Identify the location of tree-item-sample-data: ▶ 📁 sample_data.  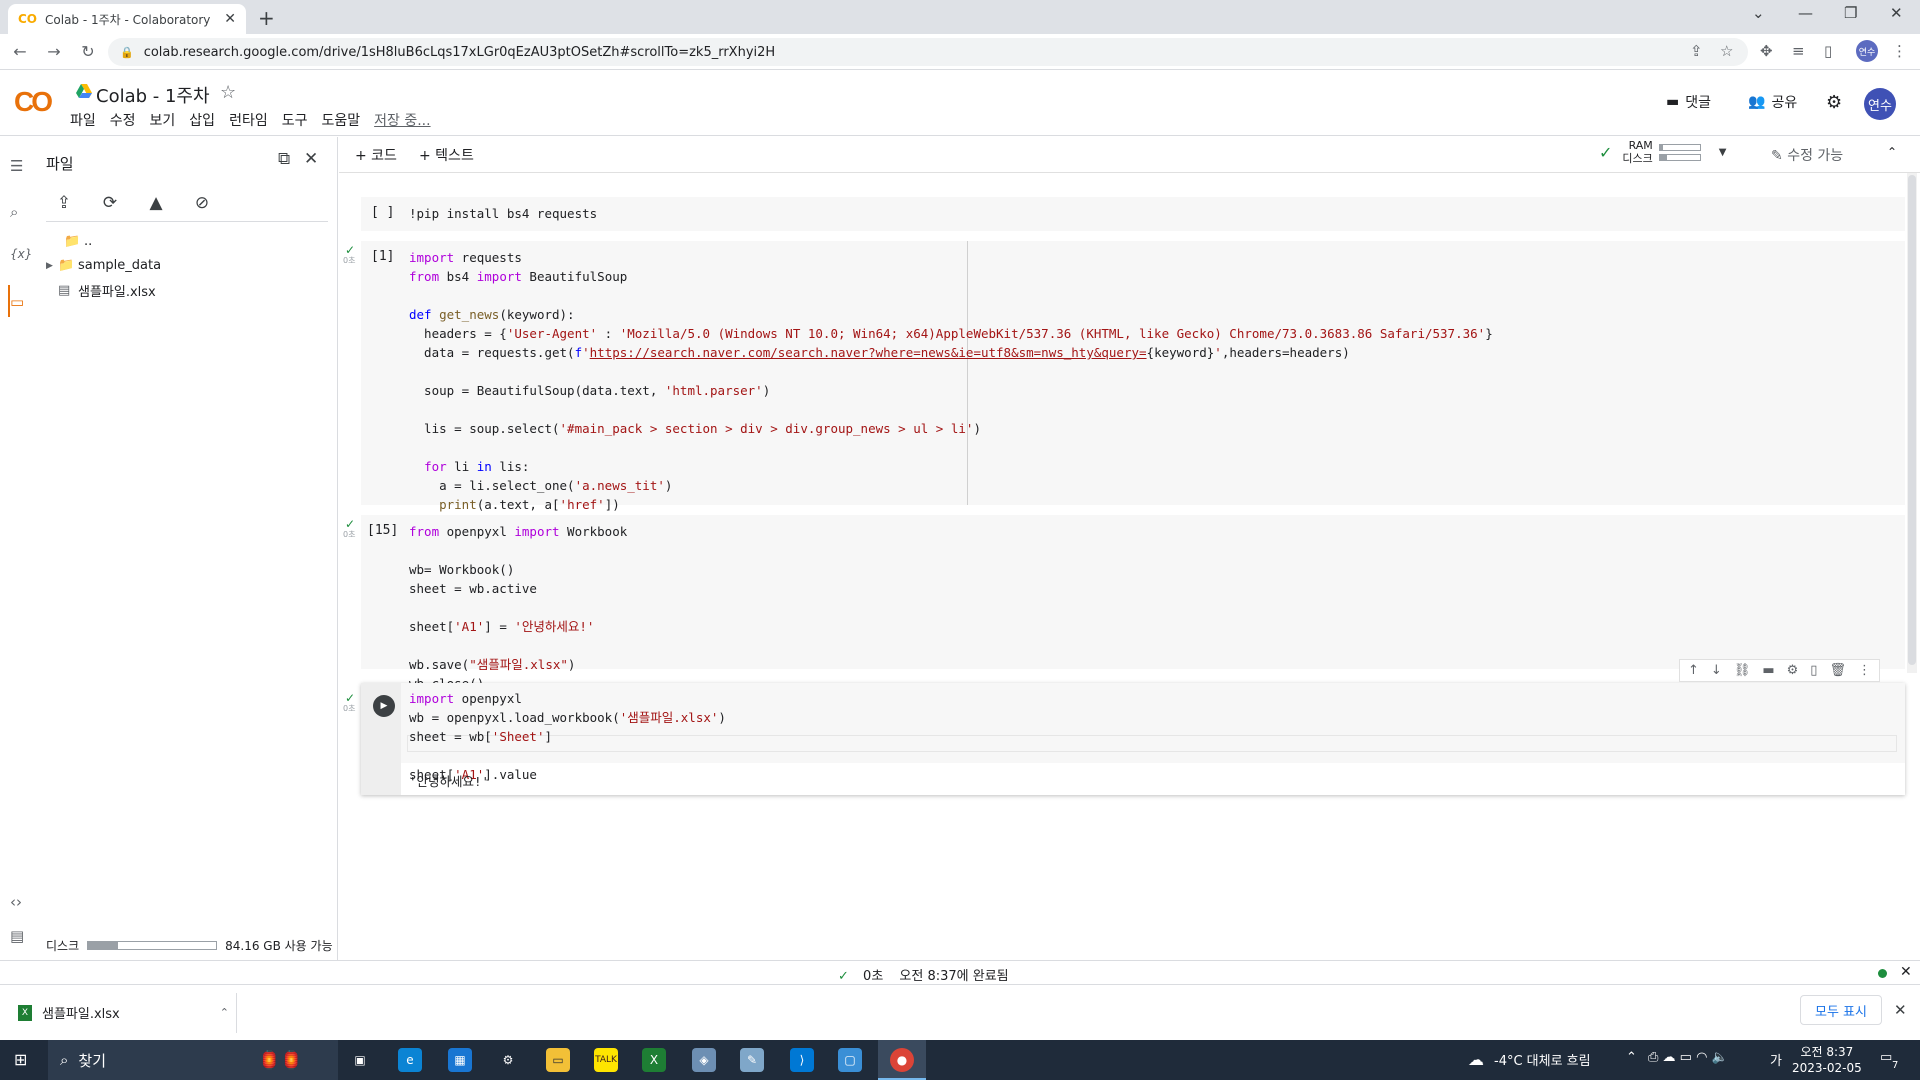
(103, 265).